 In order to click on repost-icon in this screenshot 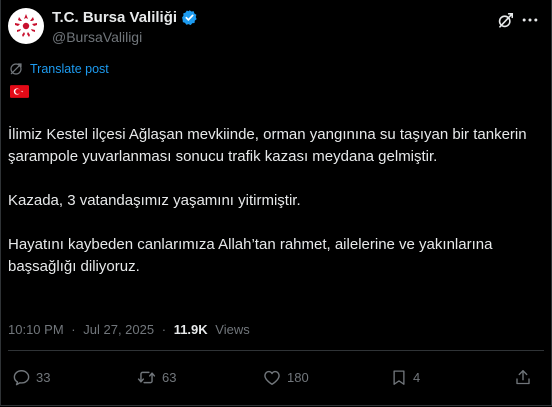, I will do `click(146, 377)`.